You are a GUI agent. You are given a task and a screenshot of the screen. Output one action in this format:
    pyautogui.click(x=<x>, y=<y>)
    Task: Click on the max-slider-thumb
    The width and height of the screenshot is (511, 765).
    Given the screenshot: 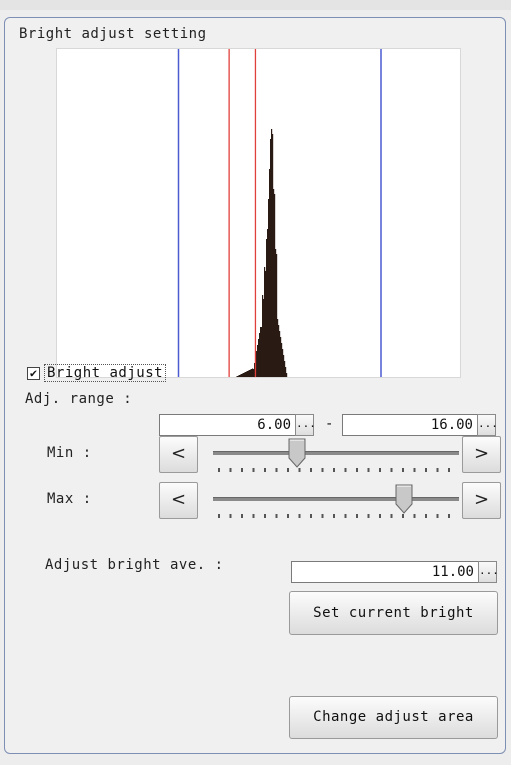 What is the action you would take?
    pyautogui.click(x=404, y=499)
    